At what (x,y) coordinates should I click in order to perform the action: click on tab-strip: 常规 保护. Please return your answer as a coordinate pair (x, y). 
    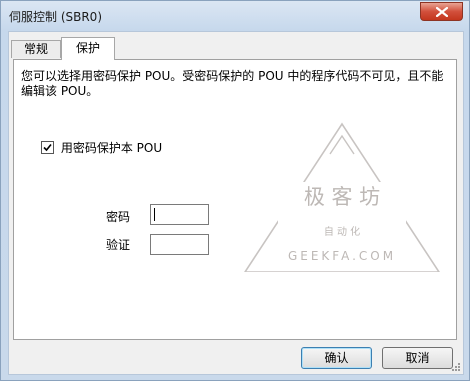
    Looking at the image, I should click on (236, 48).